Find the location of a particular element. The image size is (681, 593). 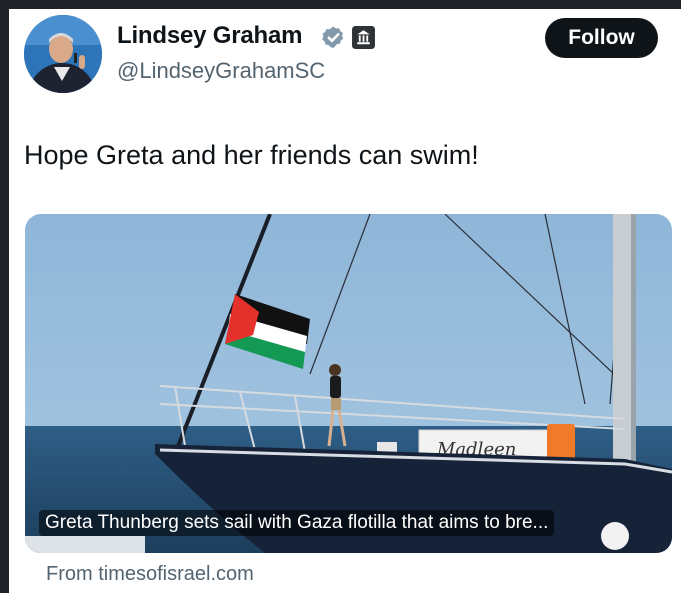

author-name: Lindsey Graham is located at coordinates (209, 36).